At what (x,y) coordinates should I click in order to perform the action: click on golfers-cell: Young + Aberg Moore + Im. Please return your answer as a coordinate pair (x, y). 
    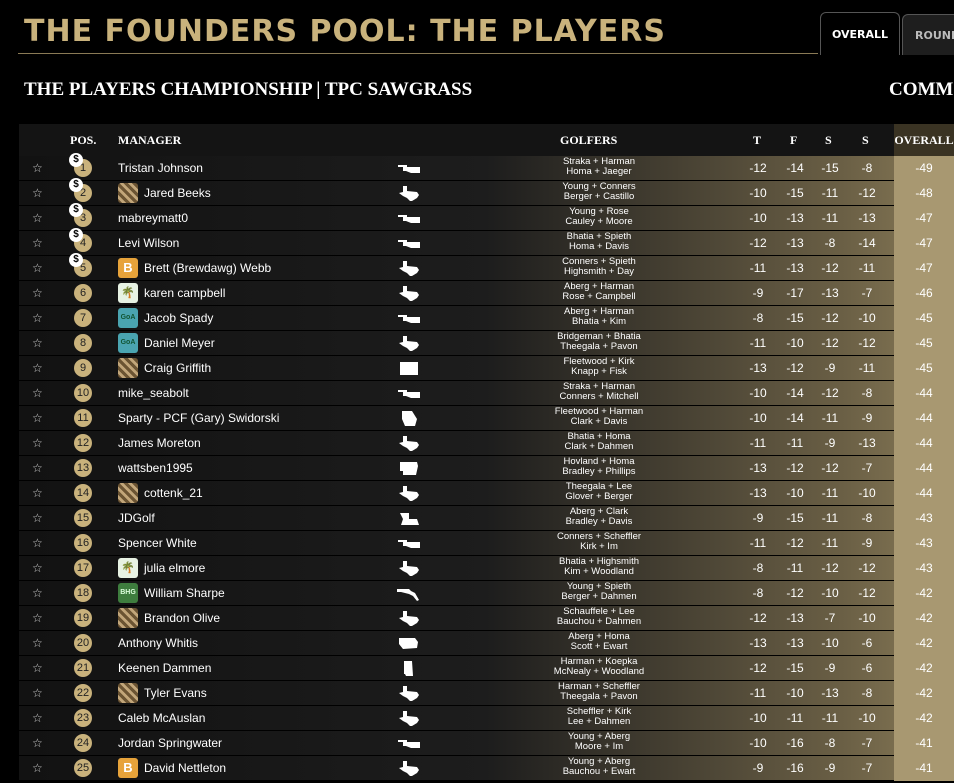
    Looking at the image, I should click on (599, 742).